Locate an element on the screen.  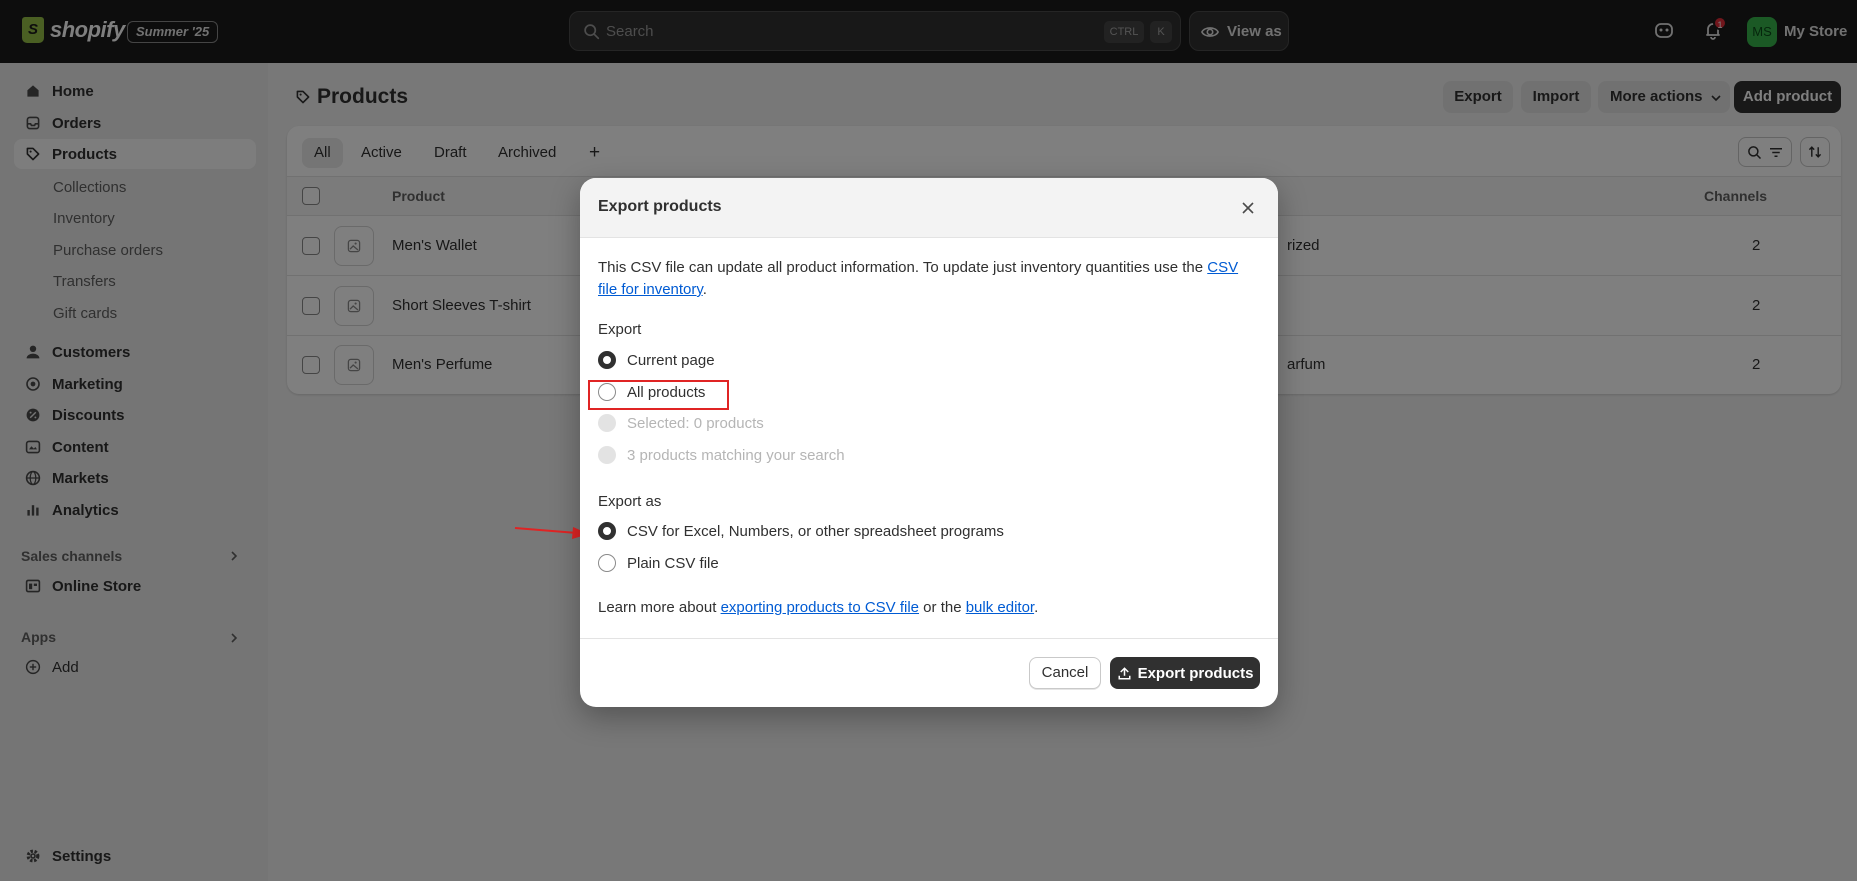
upload-icon is located at coordinates (1124, 672).